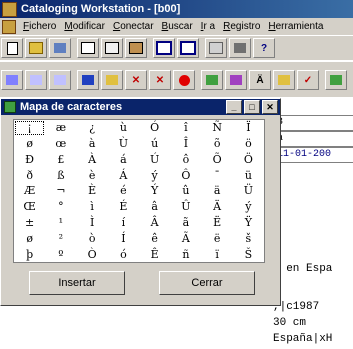 Image resolution: width=353 pixels, height=349 pixels. Describe the element at coordinates (60, 144) in the screenshot. I see `char-cell: œ` at that location.